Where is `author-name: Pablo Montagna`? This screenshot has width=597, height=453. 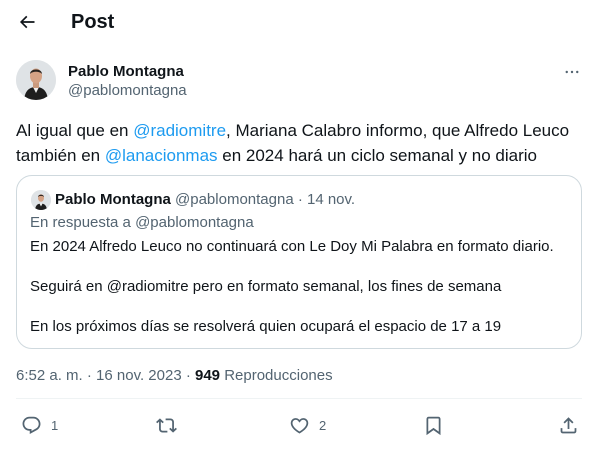
author-name: Pablo Montagna is located at coordinates (126, 72).